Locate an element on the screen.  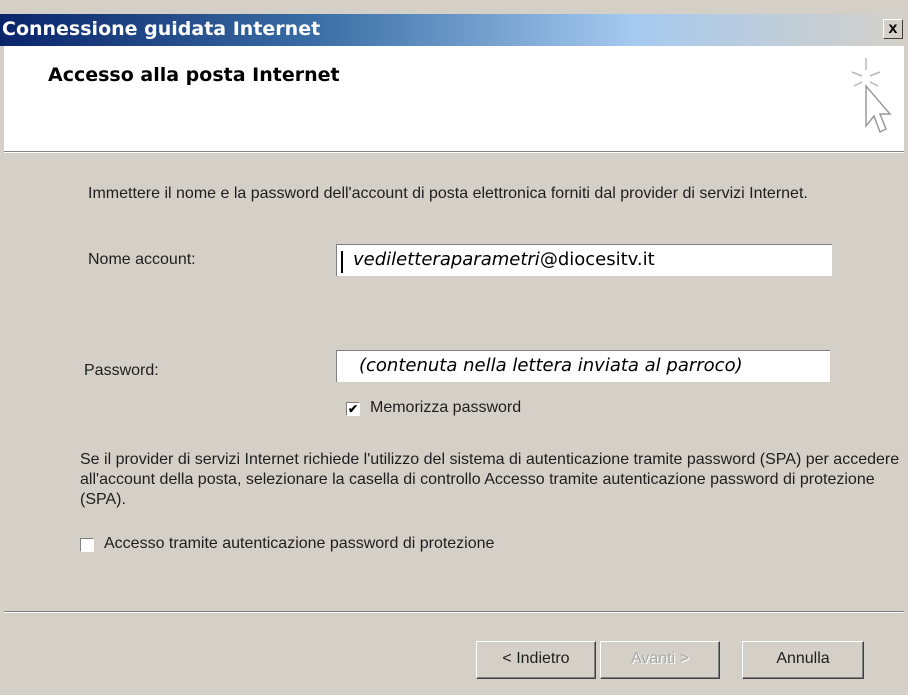
cancel-button: Annulla is located at coordinates (803, 660).